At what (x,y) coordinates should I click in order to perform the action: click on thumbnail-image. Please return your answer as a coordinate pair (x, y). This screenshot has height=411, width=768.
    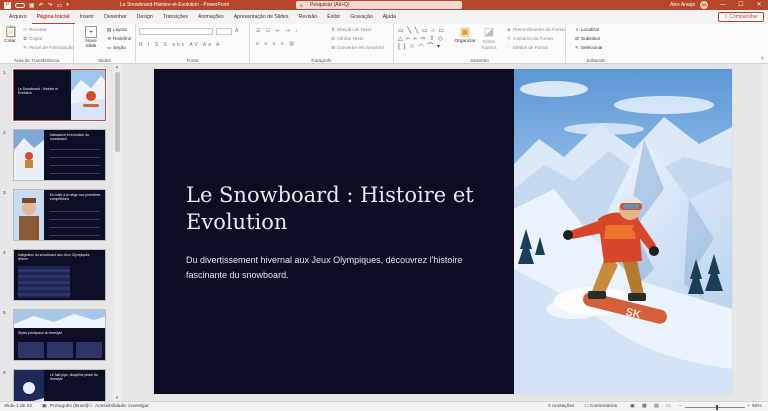
    Looking at the image, I should click on (59, 319).